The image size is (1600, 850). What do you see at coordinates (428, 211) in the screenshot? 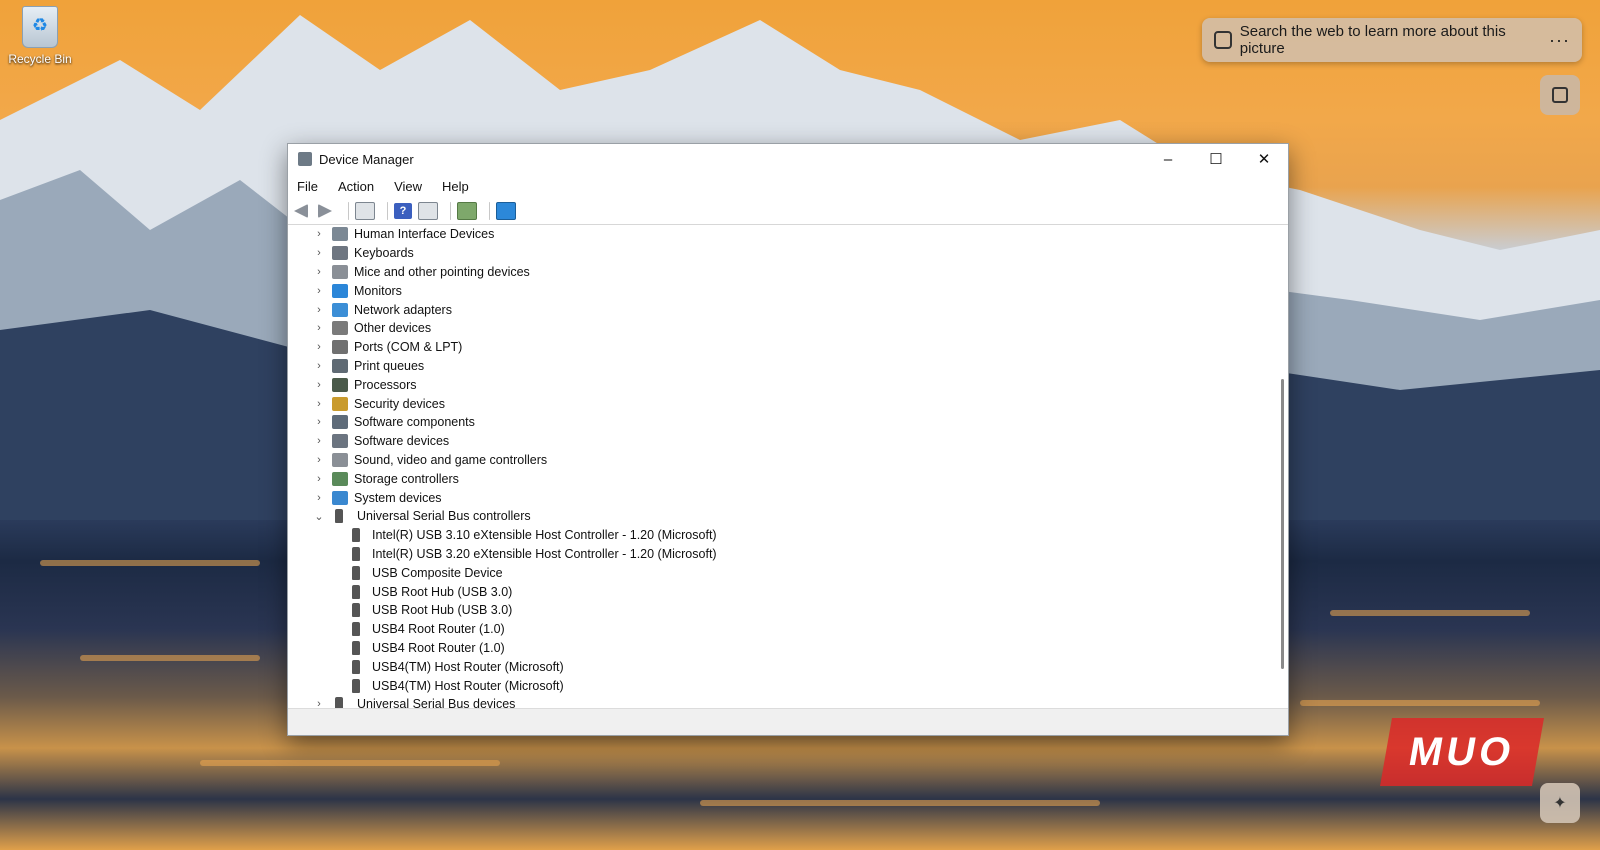
I see `properties-icon` at bounding box center [428, 211].